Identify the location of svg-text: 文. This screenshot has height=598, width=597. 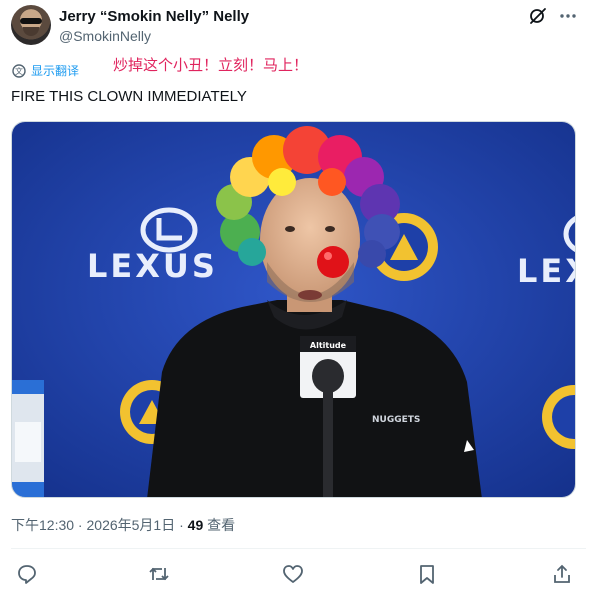
(19, 71).